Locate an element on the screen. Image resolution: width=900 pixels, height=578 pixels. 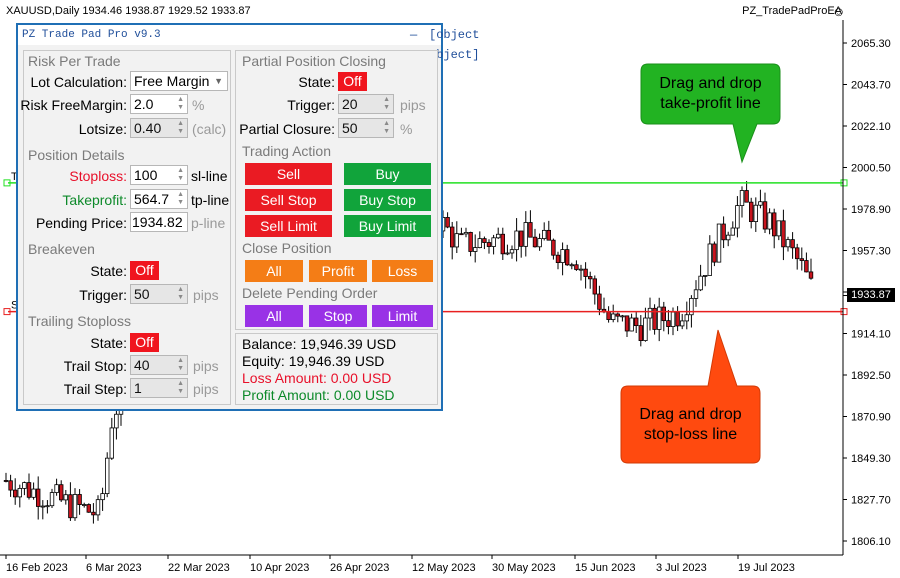
profit-amount-text: Profit Amount: 0.00 USD is located at coordinates (318, 395).